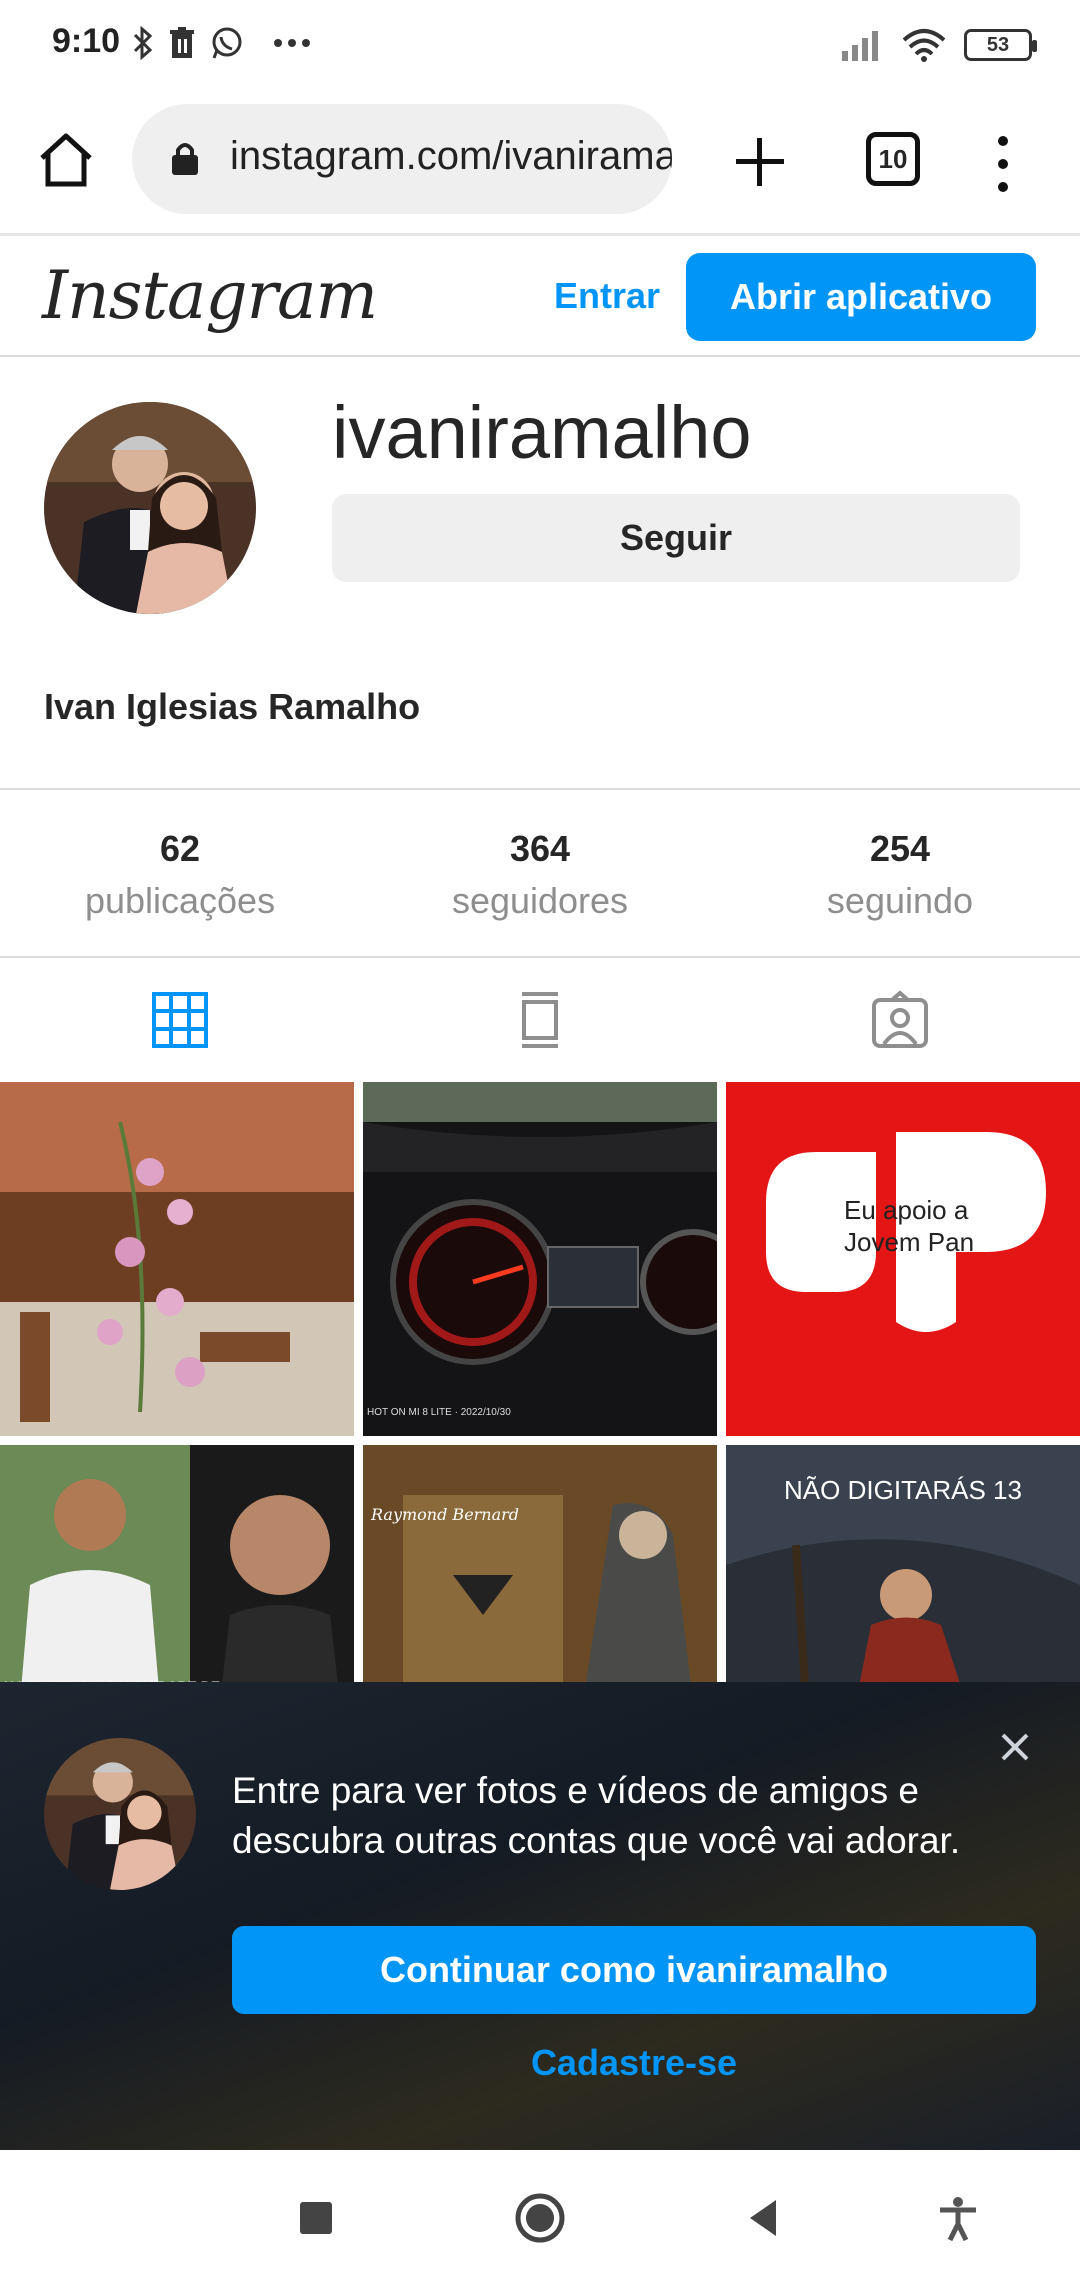 This screenshot has width=1080, height=2280. Describe the element at coordinates (540, 848) in the screenshot. I see `stat-followers-count: 364` at that location.